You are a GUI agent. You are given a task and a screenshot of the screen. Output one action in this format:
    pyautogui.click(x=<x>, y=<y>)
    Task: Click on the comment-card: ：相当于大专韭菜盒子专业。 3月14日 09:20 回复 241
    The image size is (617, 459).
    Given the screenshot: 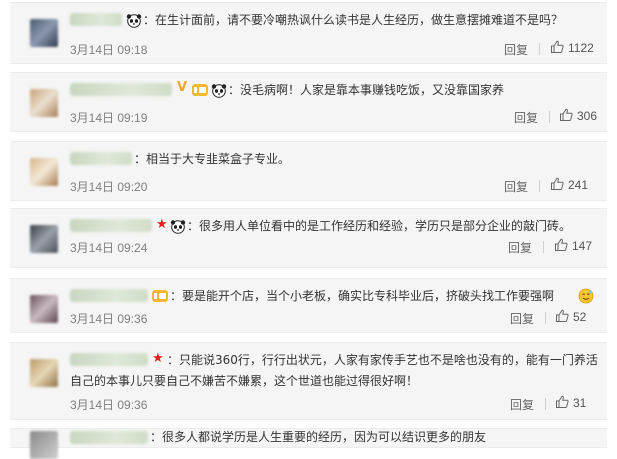 What is the action you would take?
    pyautogui.click(x=308, y=171)
    